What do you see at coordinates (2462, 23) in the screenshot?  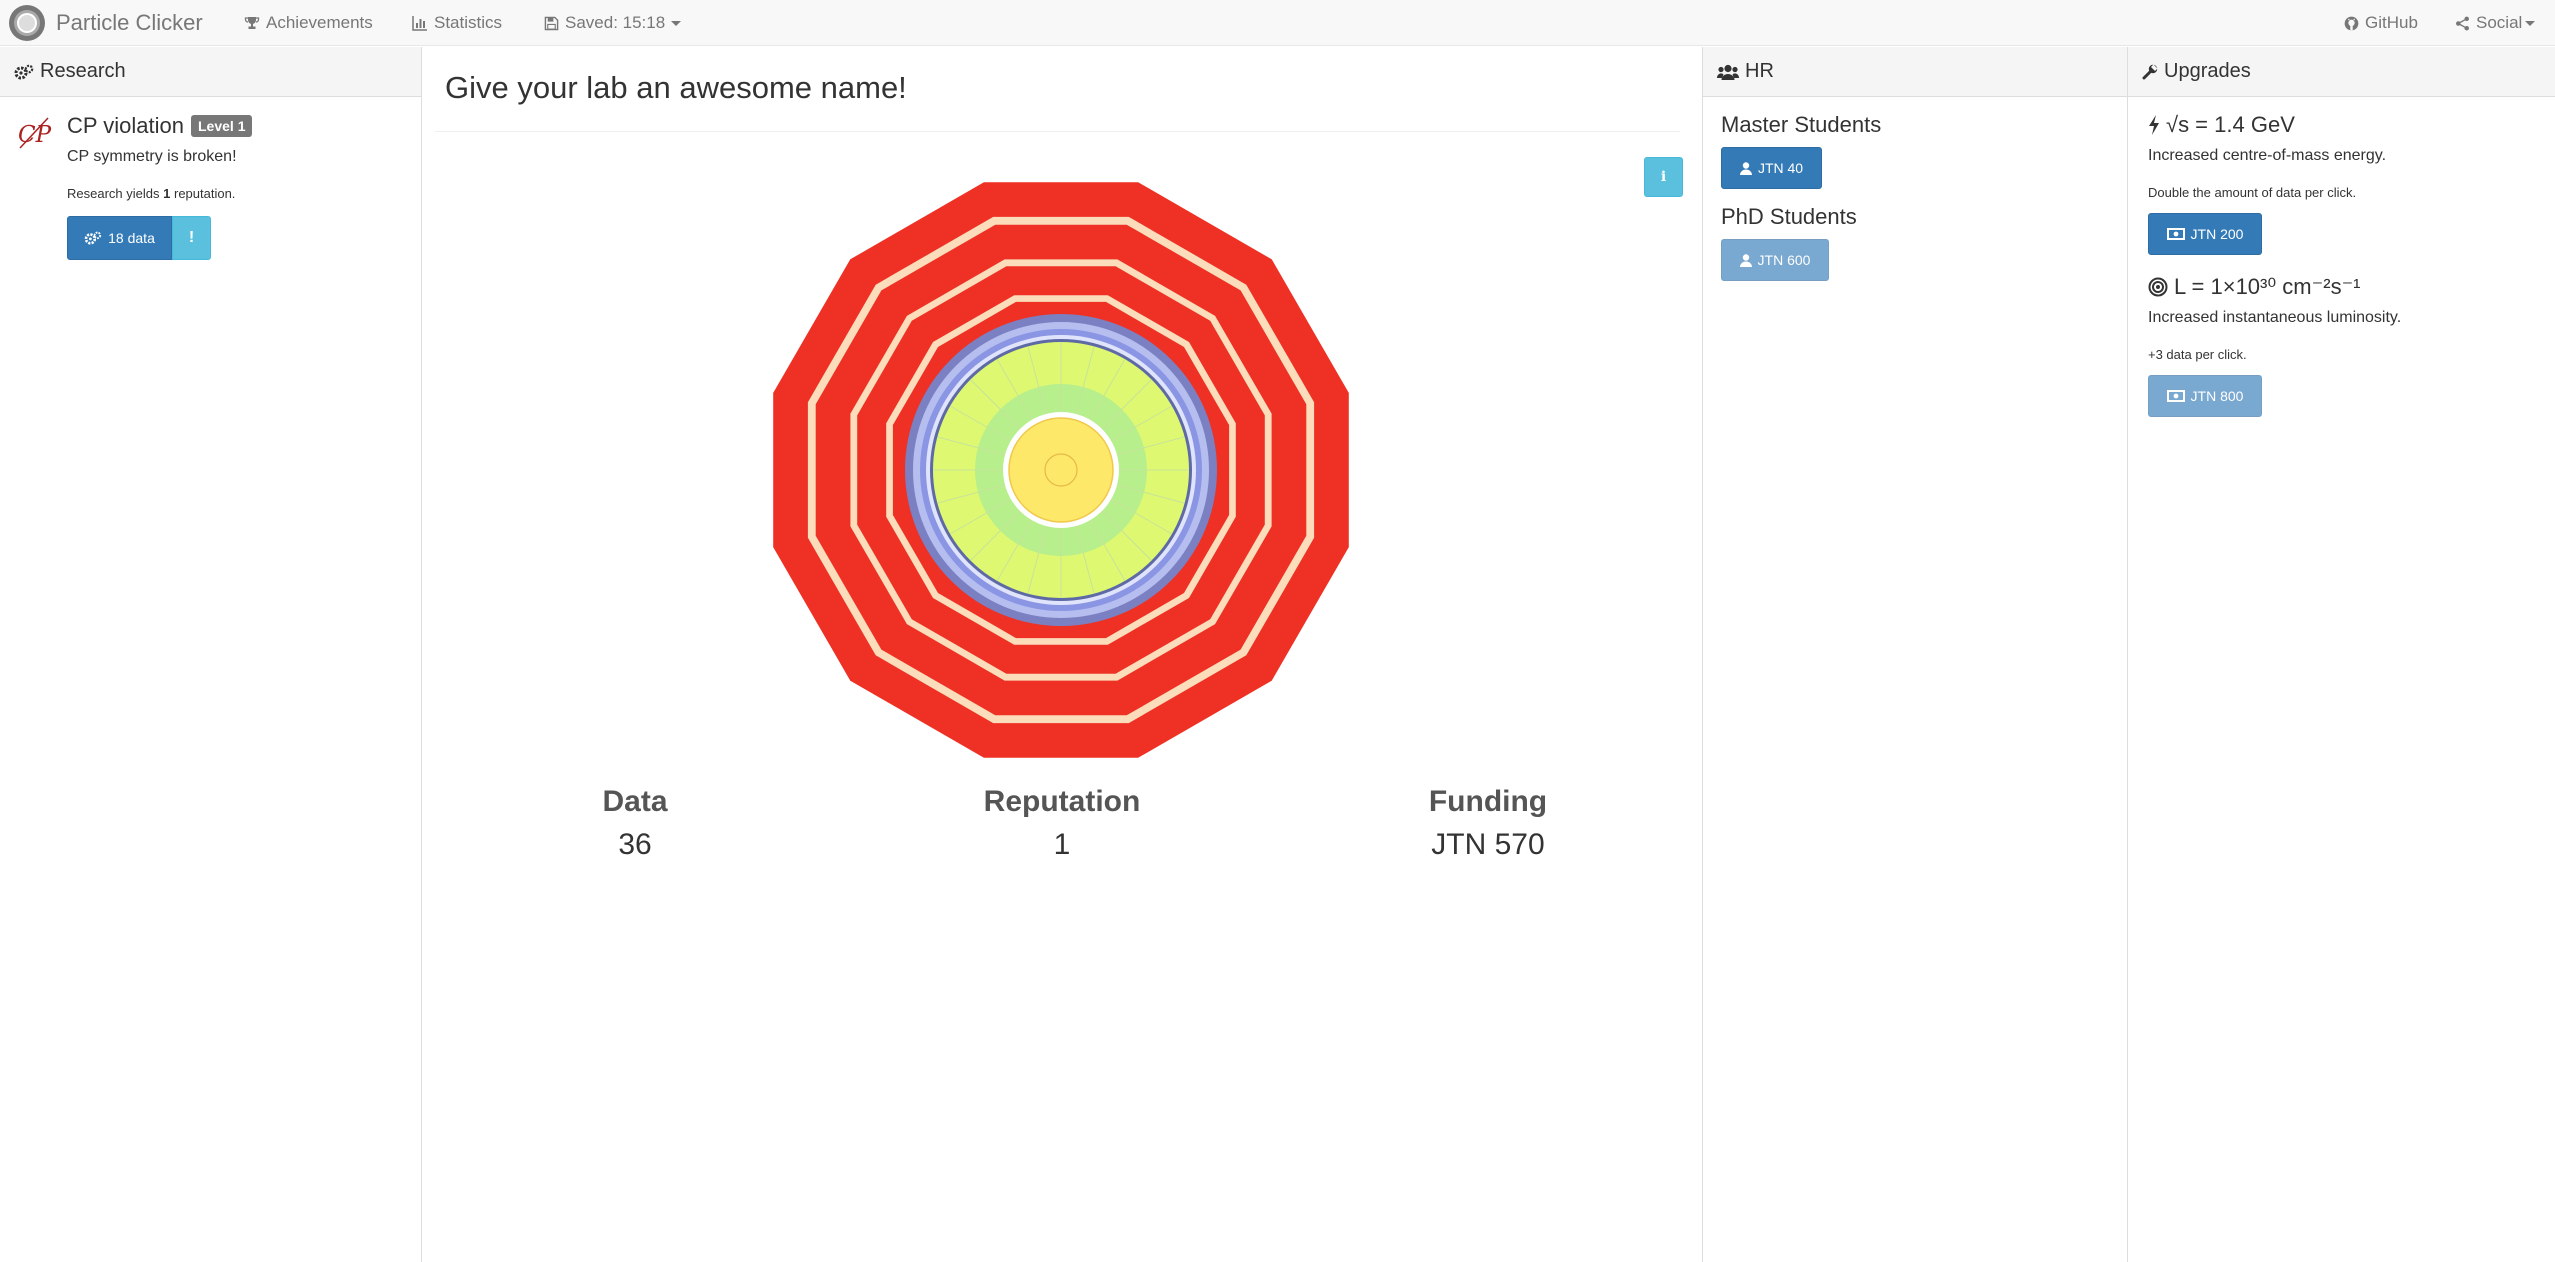 I see `share-icon` at bounding box center [2462, 23].